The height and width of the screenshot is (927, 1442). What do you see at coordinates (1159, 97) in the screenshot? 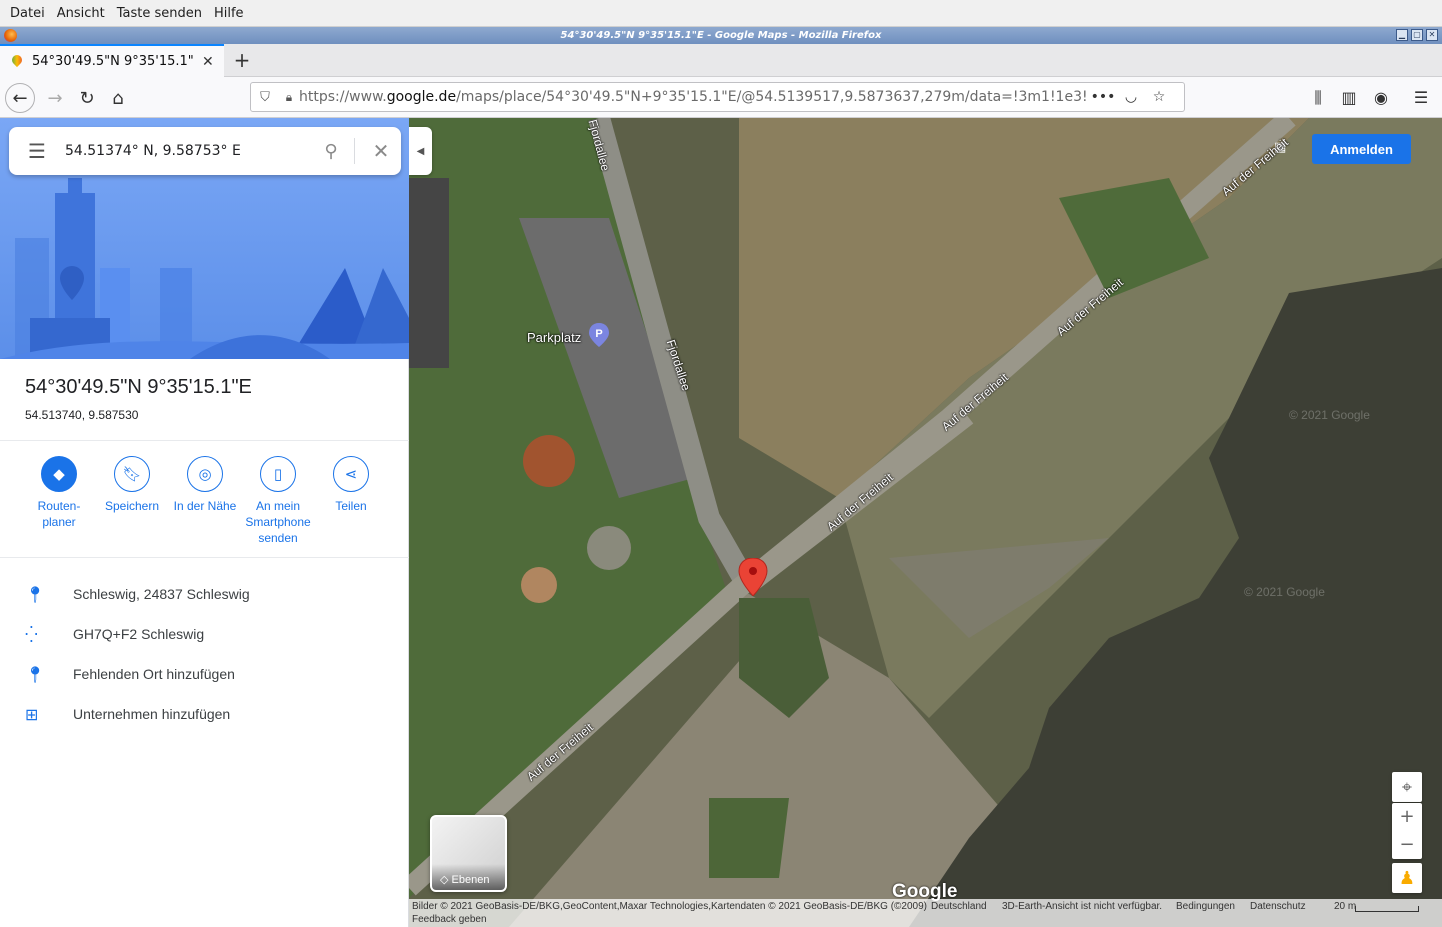
I see `bookmark-star-icon: ☆` at bounding box center [1159, 97].